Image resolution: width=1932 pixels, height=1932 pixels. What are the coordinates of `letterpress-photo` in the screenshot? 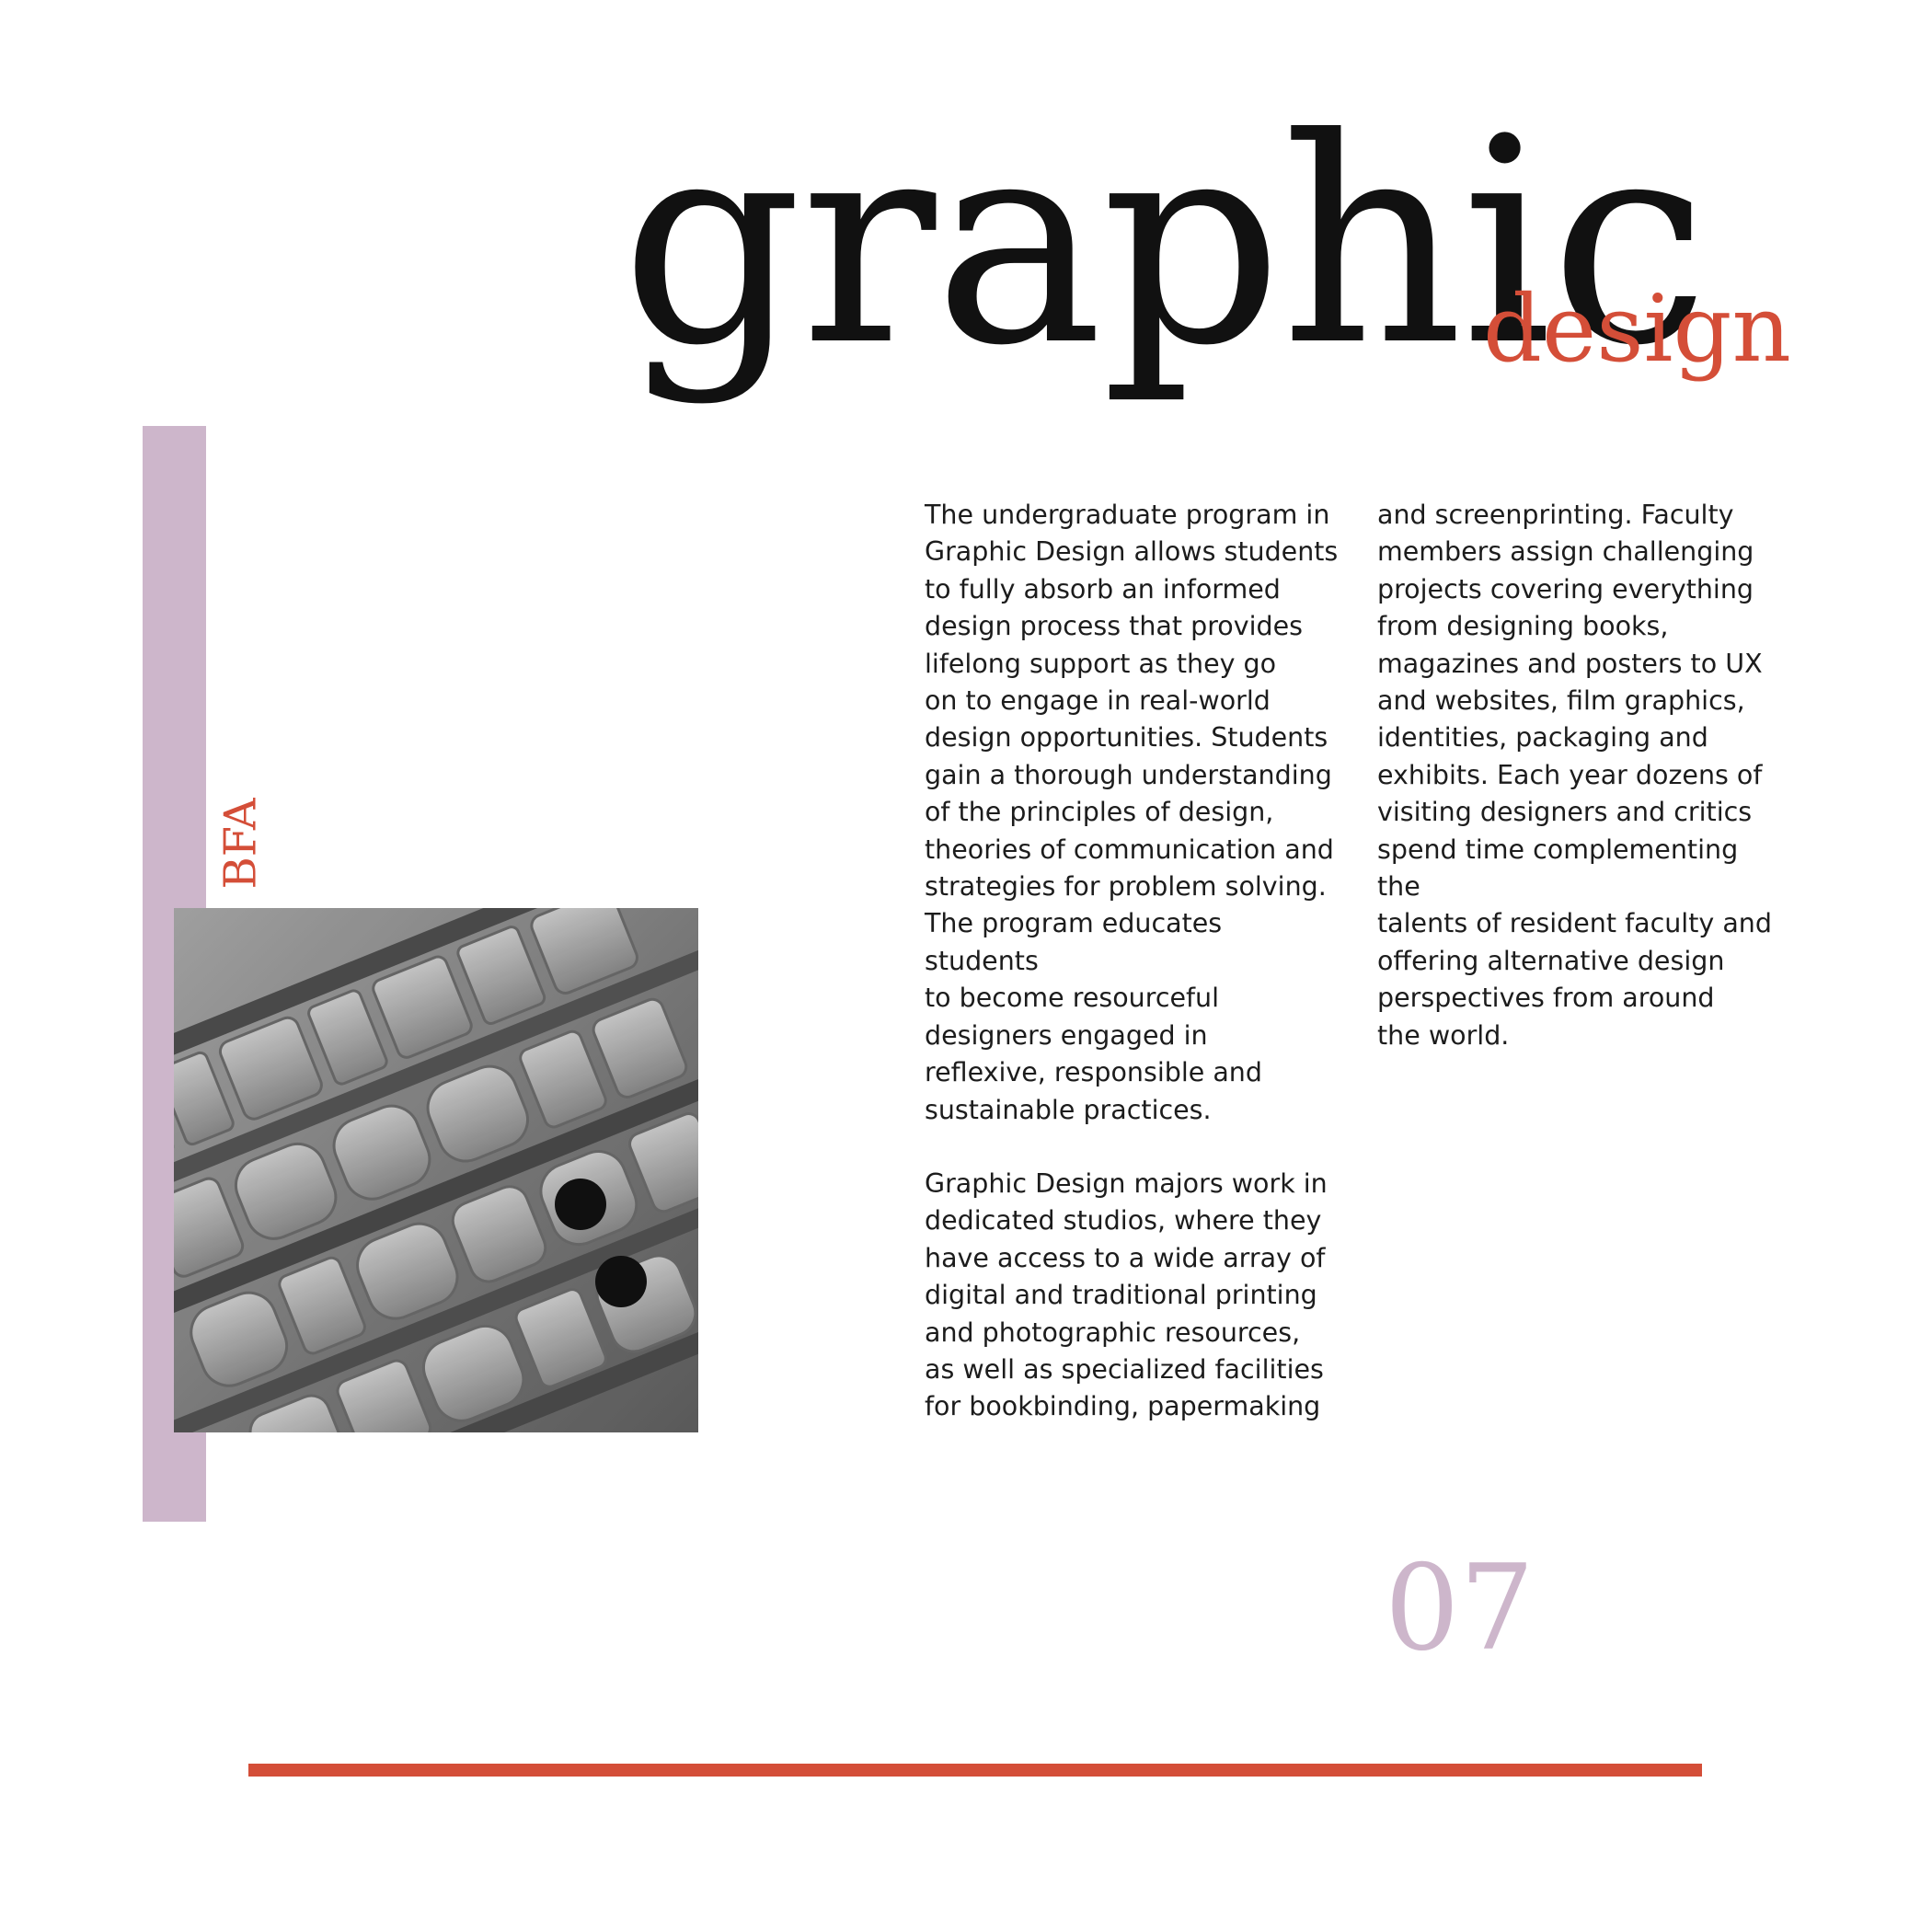 It's located at (436, 1170).